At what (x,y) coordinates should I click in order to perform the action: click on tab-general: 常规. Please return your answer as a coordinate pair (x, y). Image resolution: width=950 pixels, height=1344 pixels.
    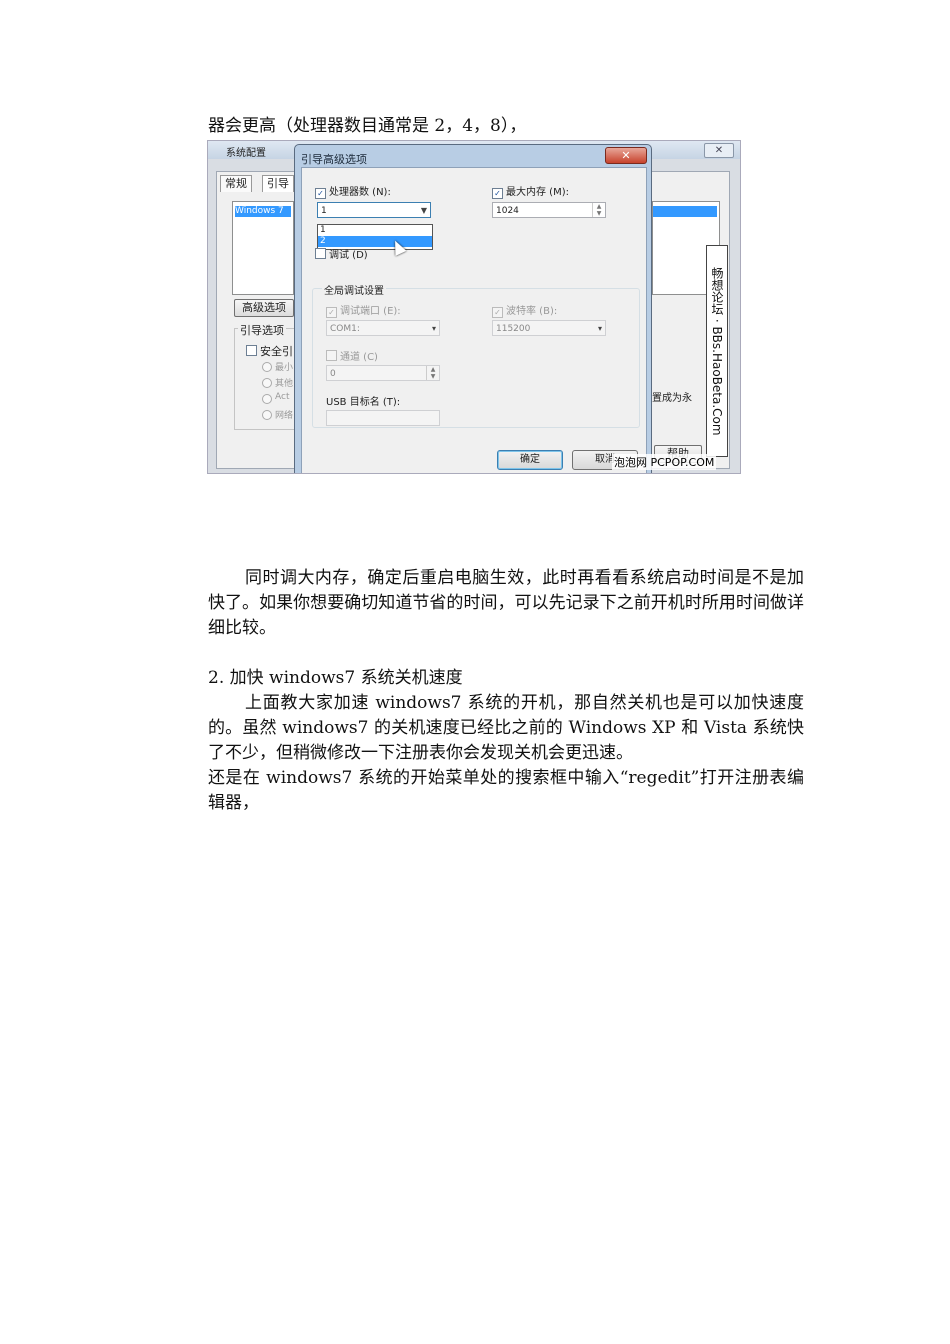
    Looking at the image, I should click on (236, 183).